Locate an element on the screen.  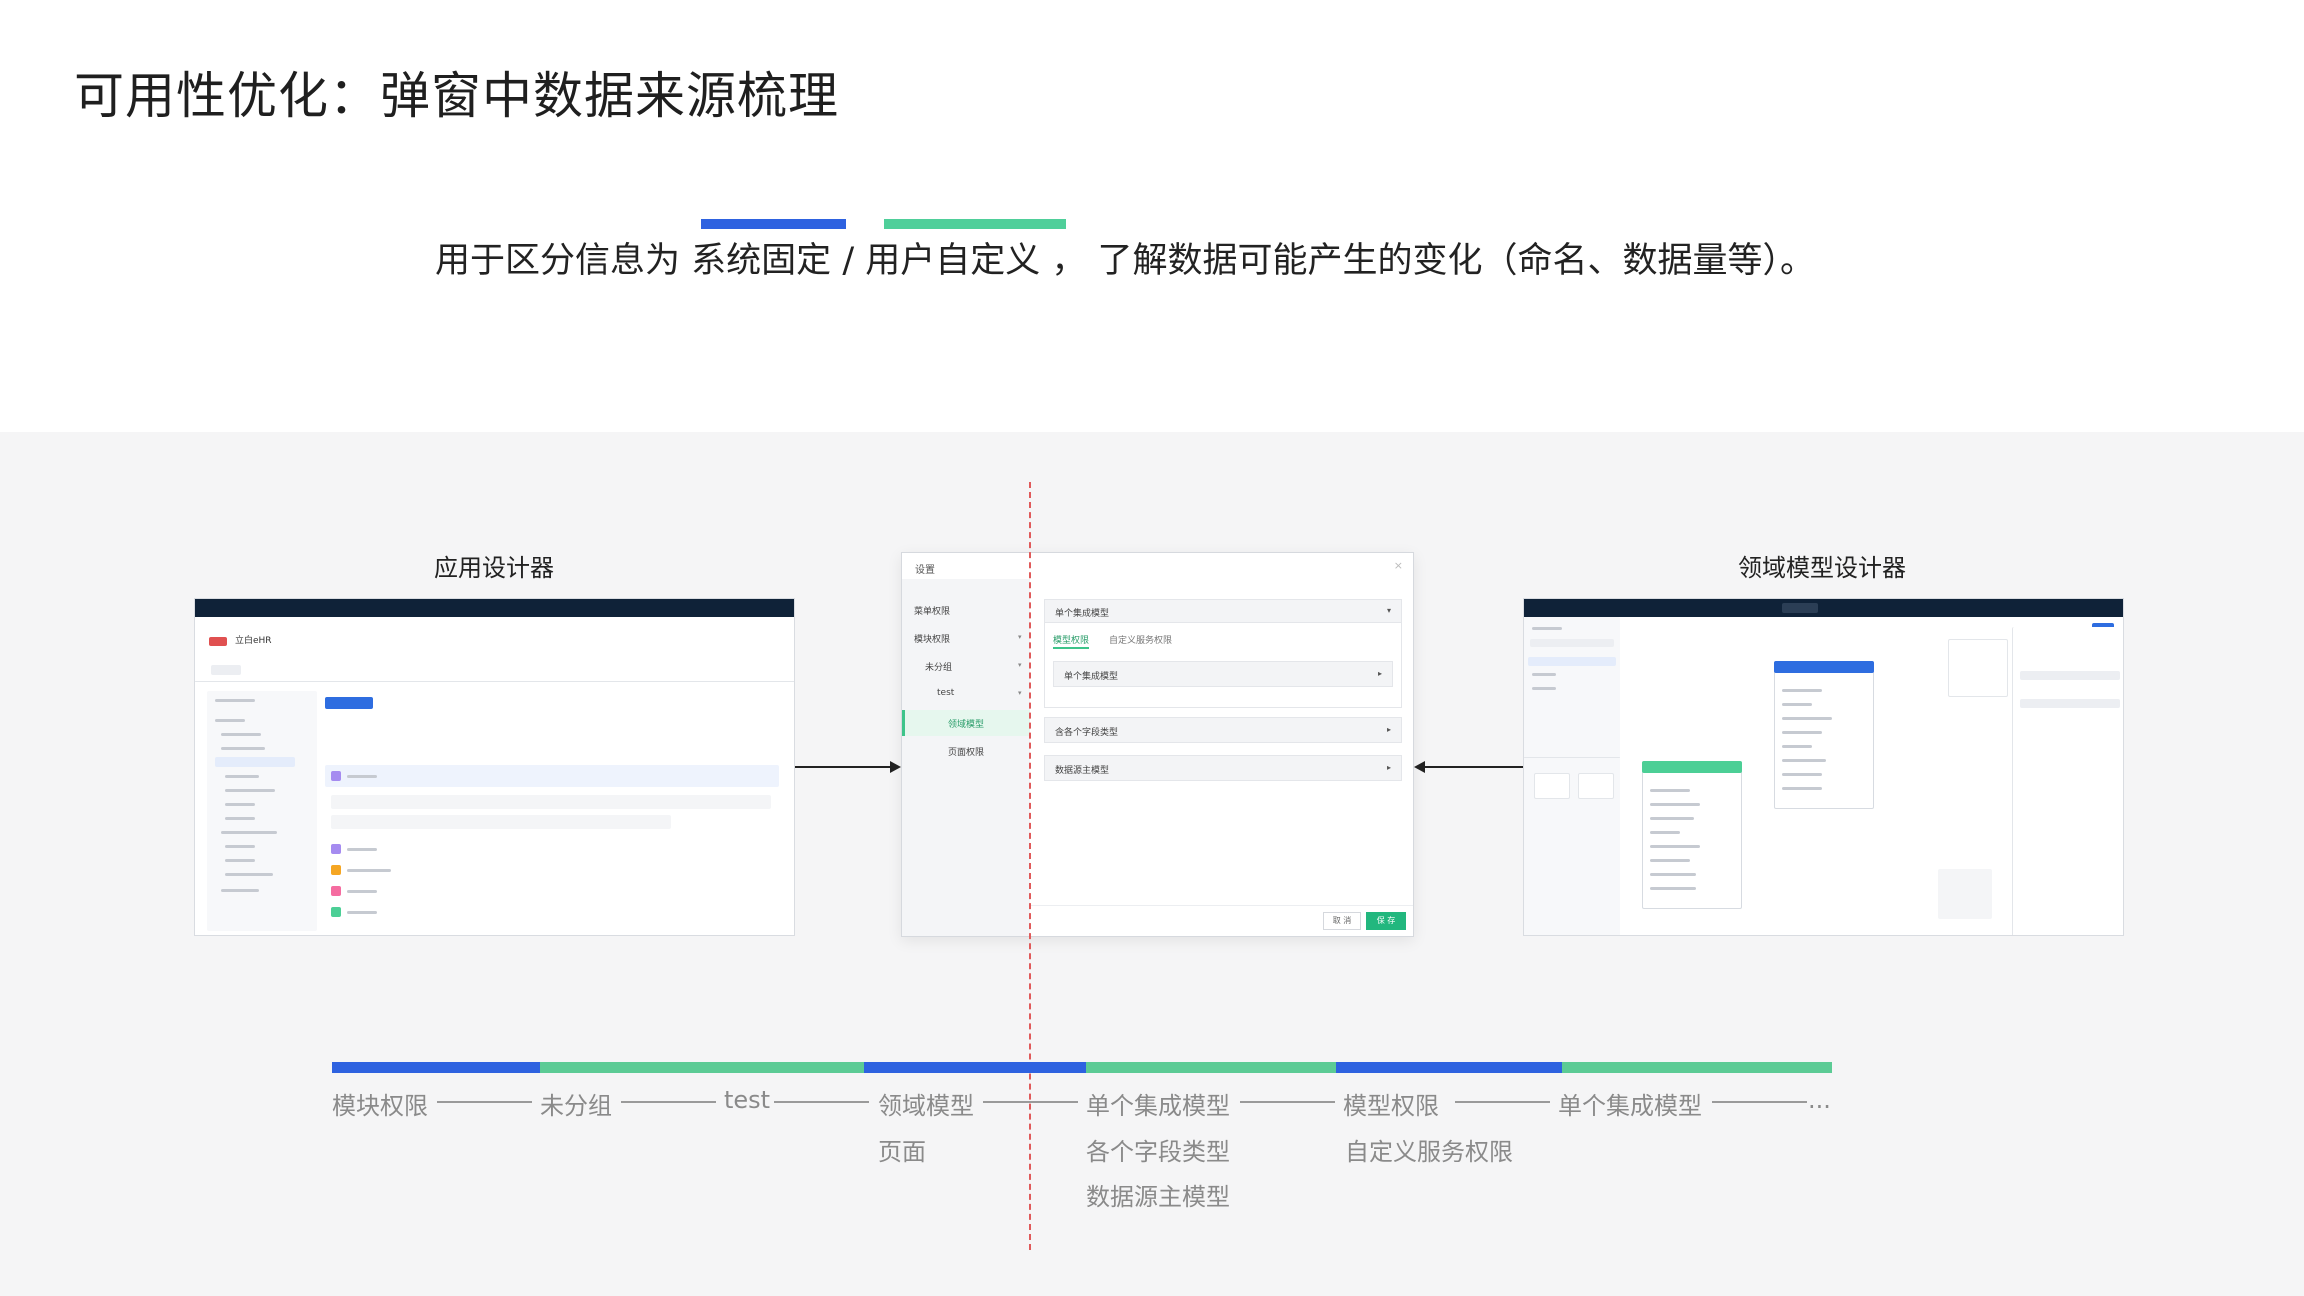
timeline-step-datasource: 数据源主模型 is located at coordinates (1158, 1197).